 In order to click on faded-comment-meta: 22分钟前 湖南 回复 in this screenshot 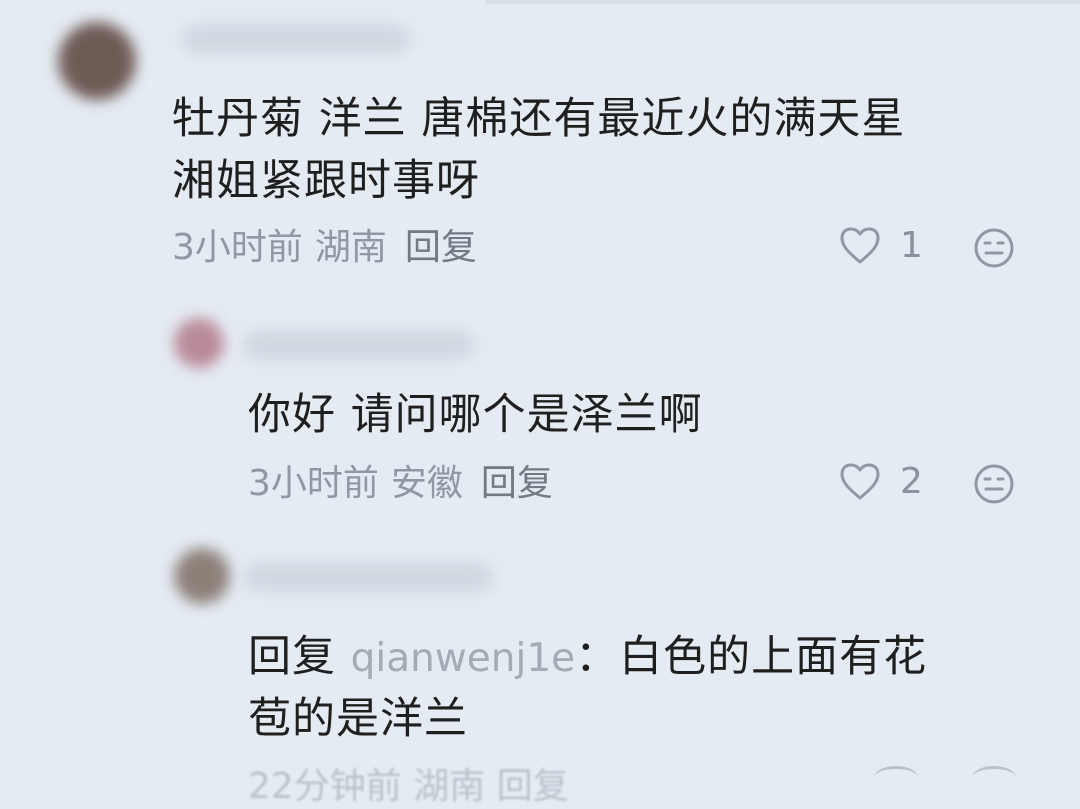, I will do `click(408, 786)`.